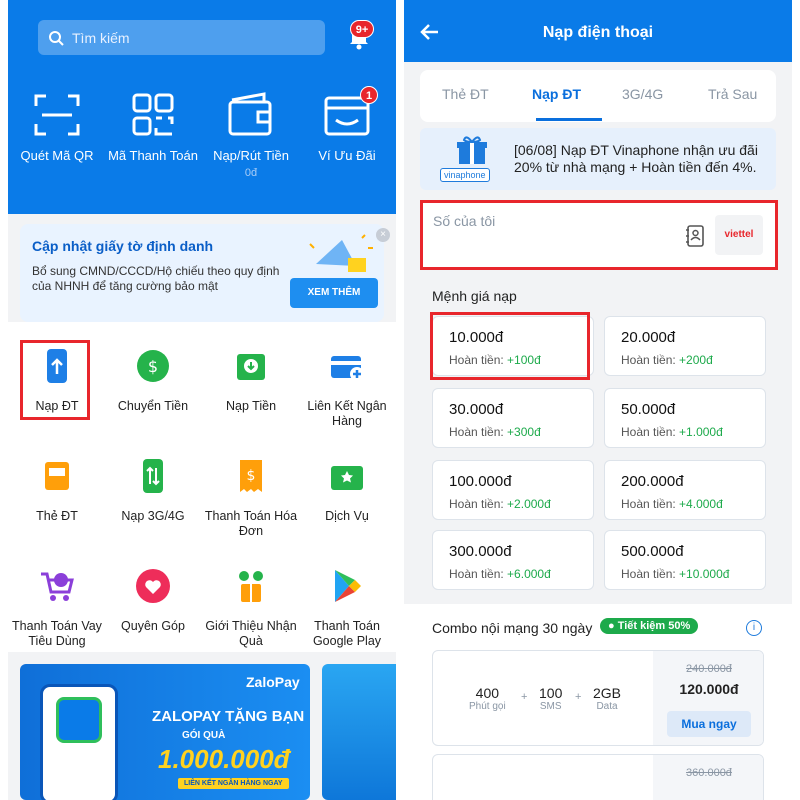 The width and height of the screenshot is (800, 800). What do you see at coordinates (550, 698) in the screenshot?
I see `combo-sms: 100 SMS` at bounding box center [550, 698].